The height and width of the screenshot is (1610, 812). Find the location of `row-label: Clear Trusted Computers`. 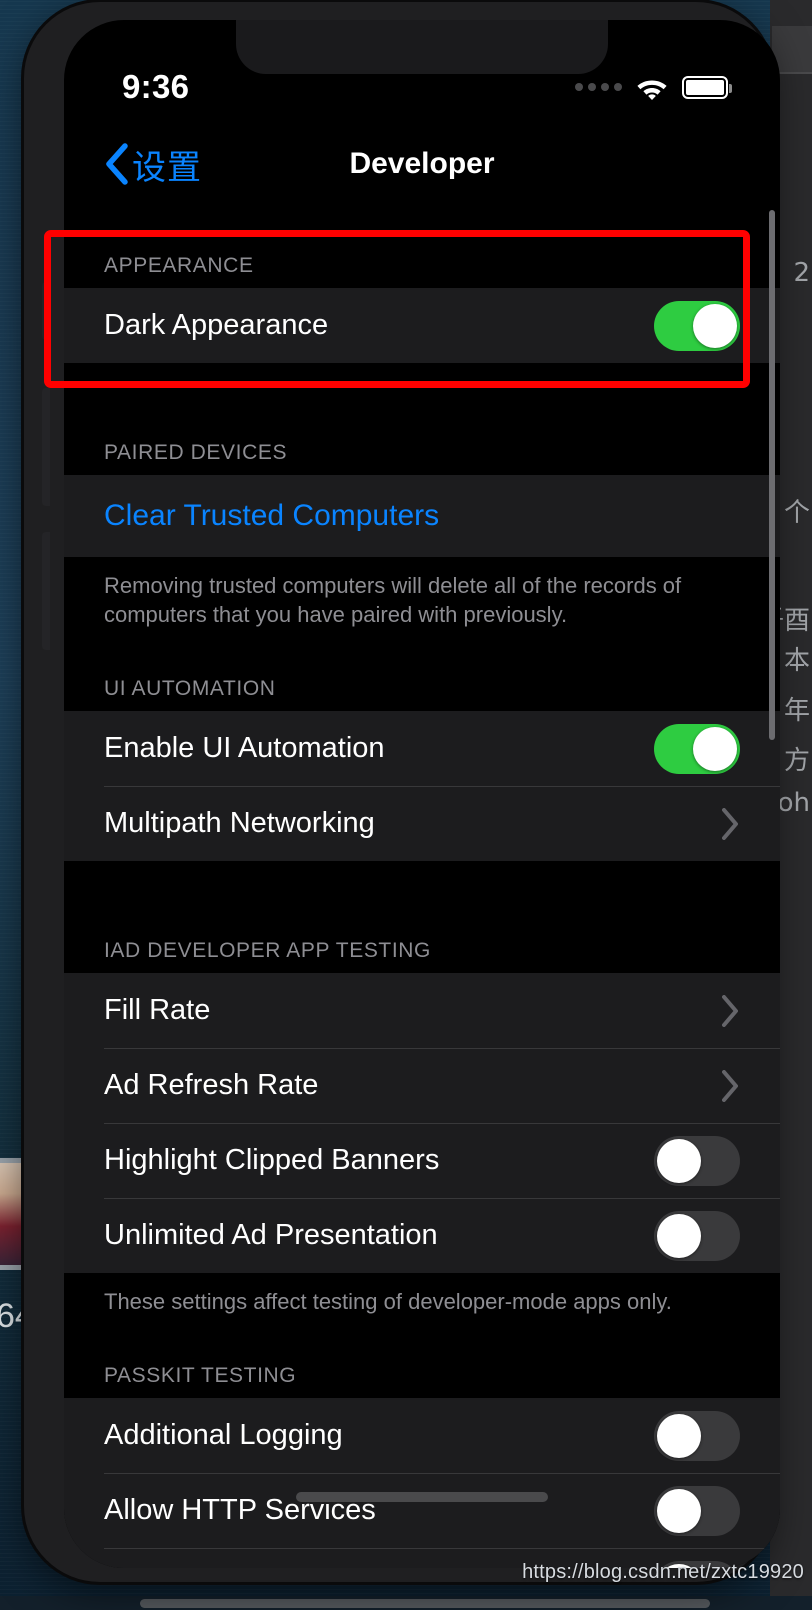

row-label: Clear Trusted Computers is located at coordinates (272, 515).